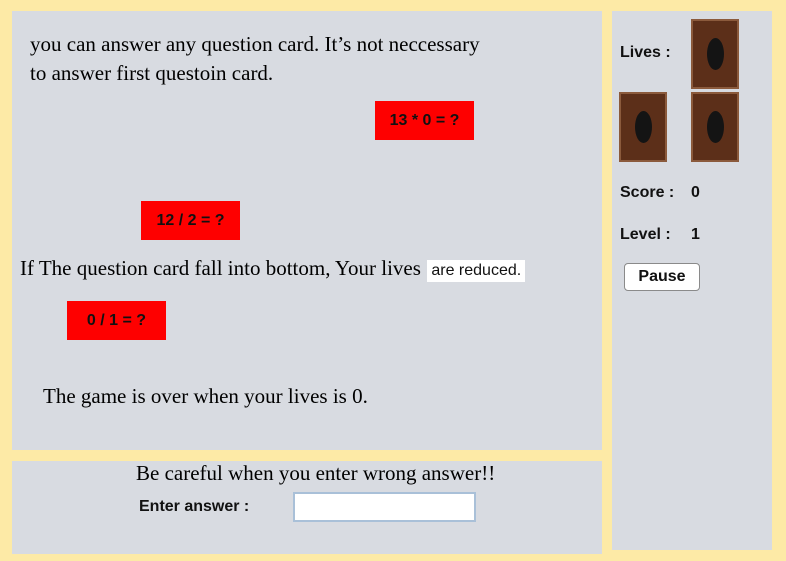 The image size is (786, 561). Describe the element at coordinates (384, 507) in the screenshot. I see `answer-input` at that location.